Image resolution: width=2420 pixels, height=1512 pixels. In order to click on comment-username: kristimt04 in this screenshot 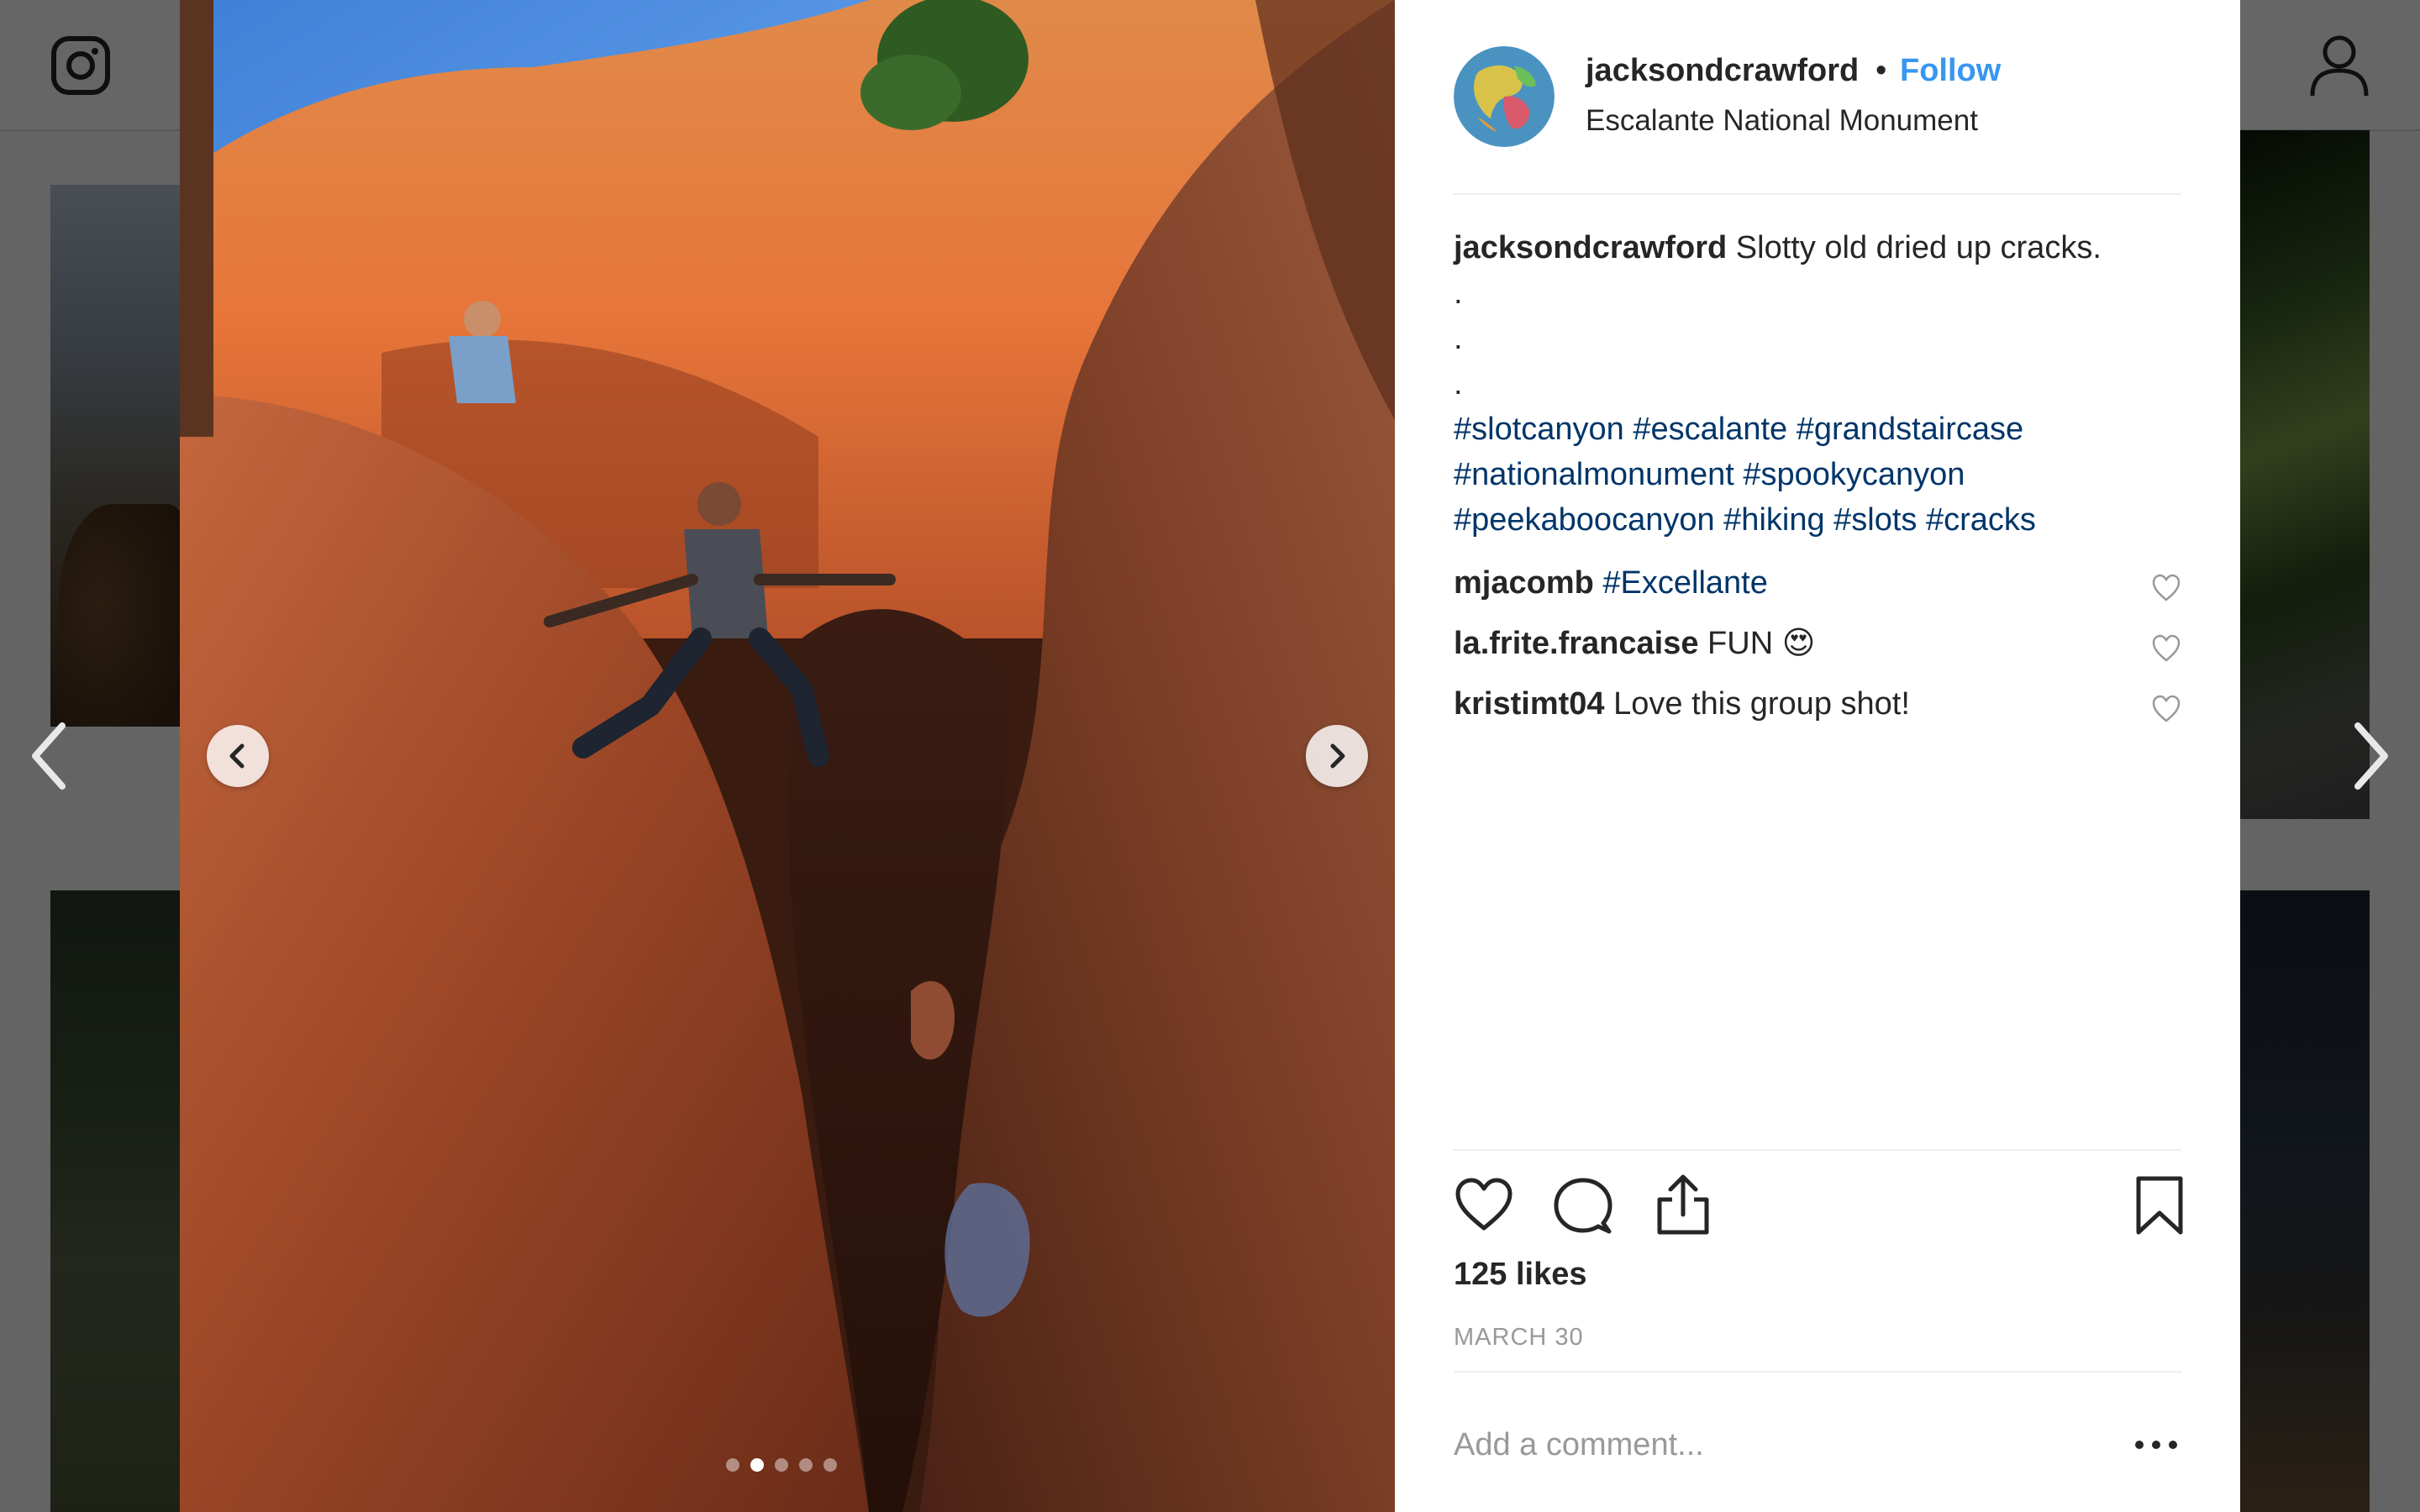, I will do `click(1529, 704)`.